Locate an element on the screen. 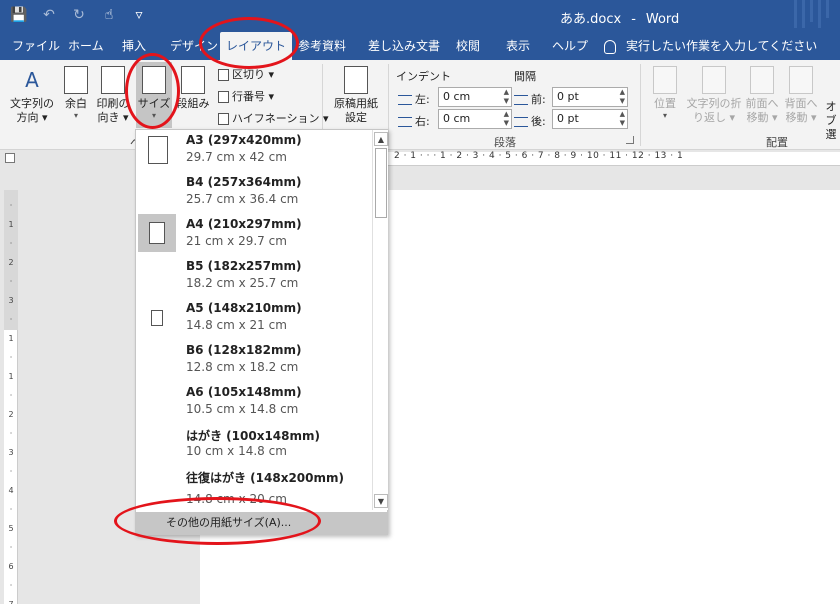  tab-design: デザイン is located at coordinates (194, 46).